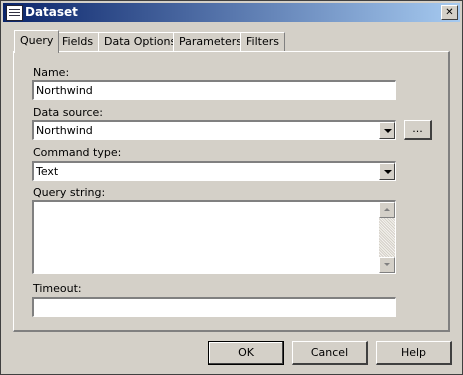 The height and width of the screenshot is (375, 463). I want to click on command-type-select: Text, so click(214, 171).